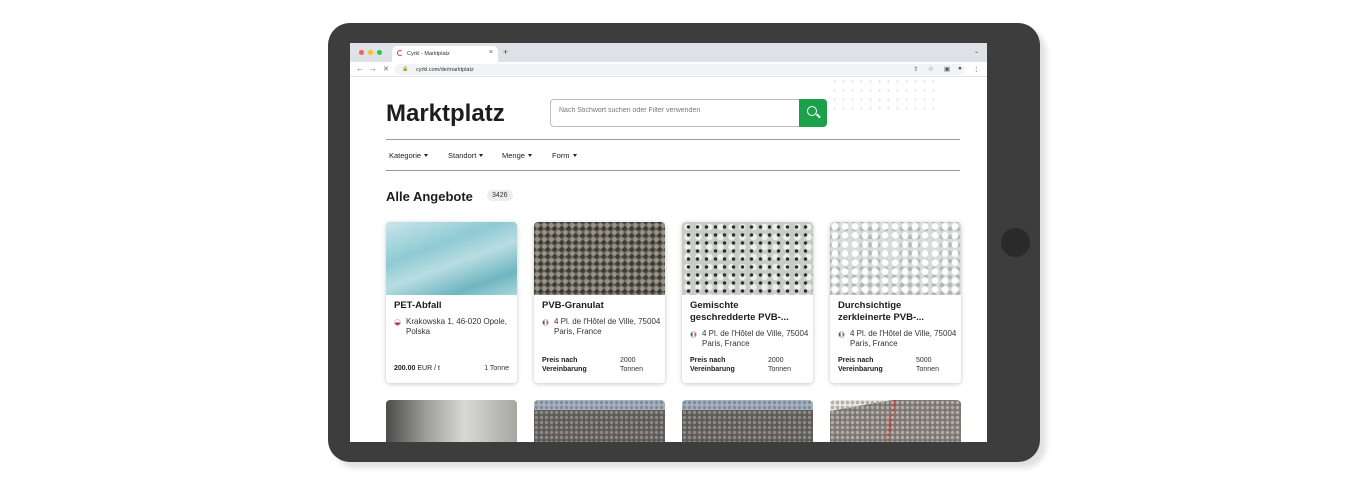 The width and height of the screenshot is (1366, 485). What do you see at coordinates (960, 68) in the screenshot?
I see `profile-avatar-icon: ●` at bounding box center [960, 68].